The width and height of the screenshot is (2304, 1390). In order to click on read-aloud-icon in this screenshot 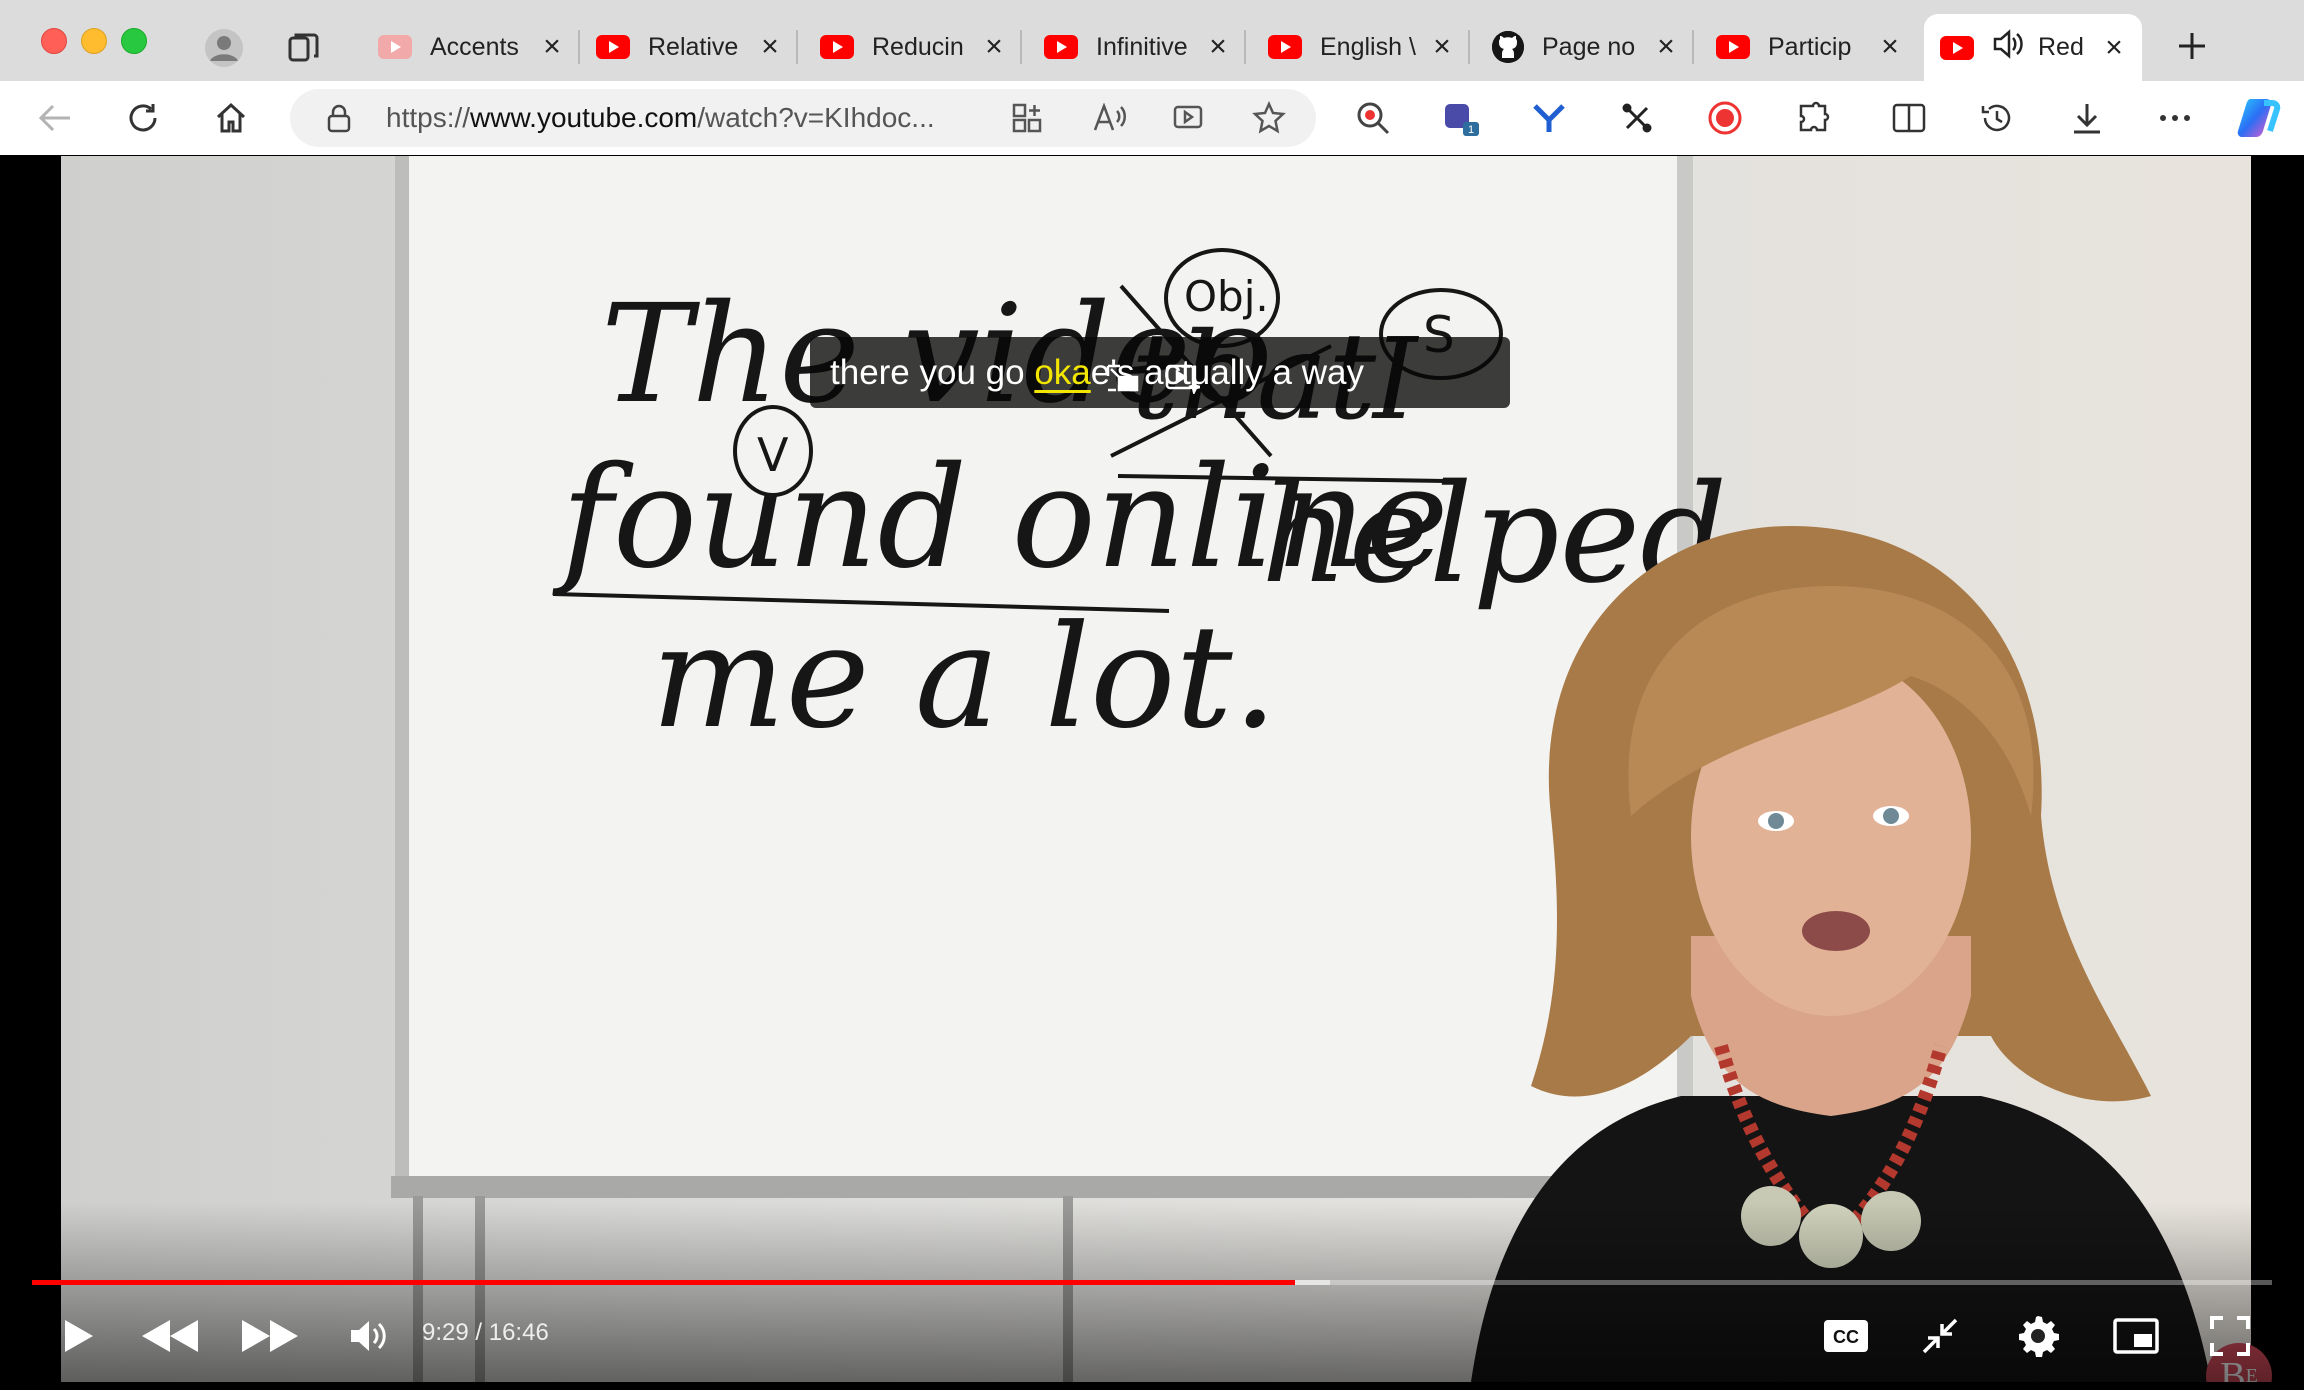, I will do `click(1109, 118)`.